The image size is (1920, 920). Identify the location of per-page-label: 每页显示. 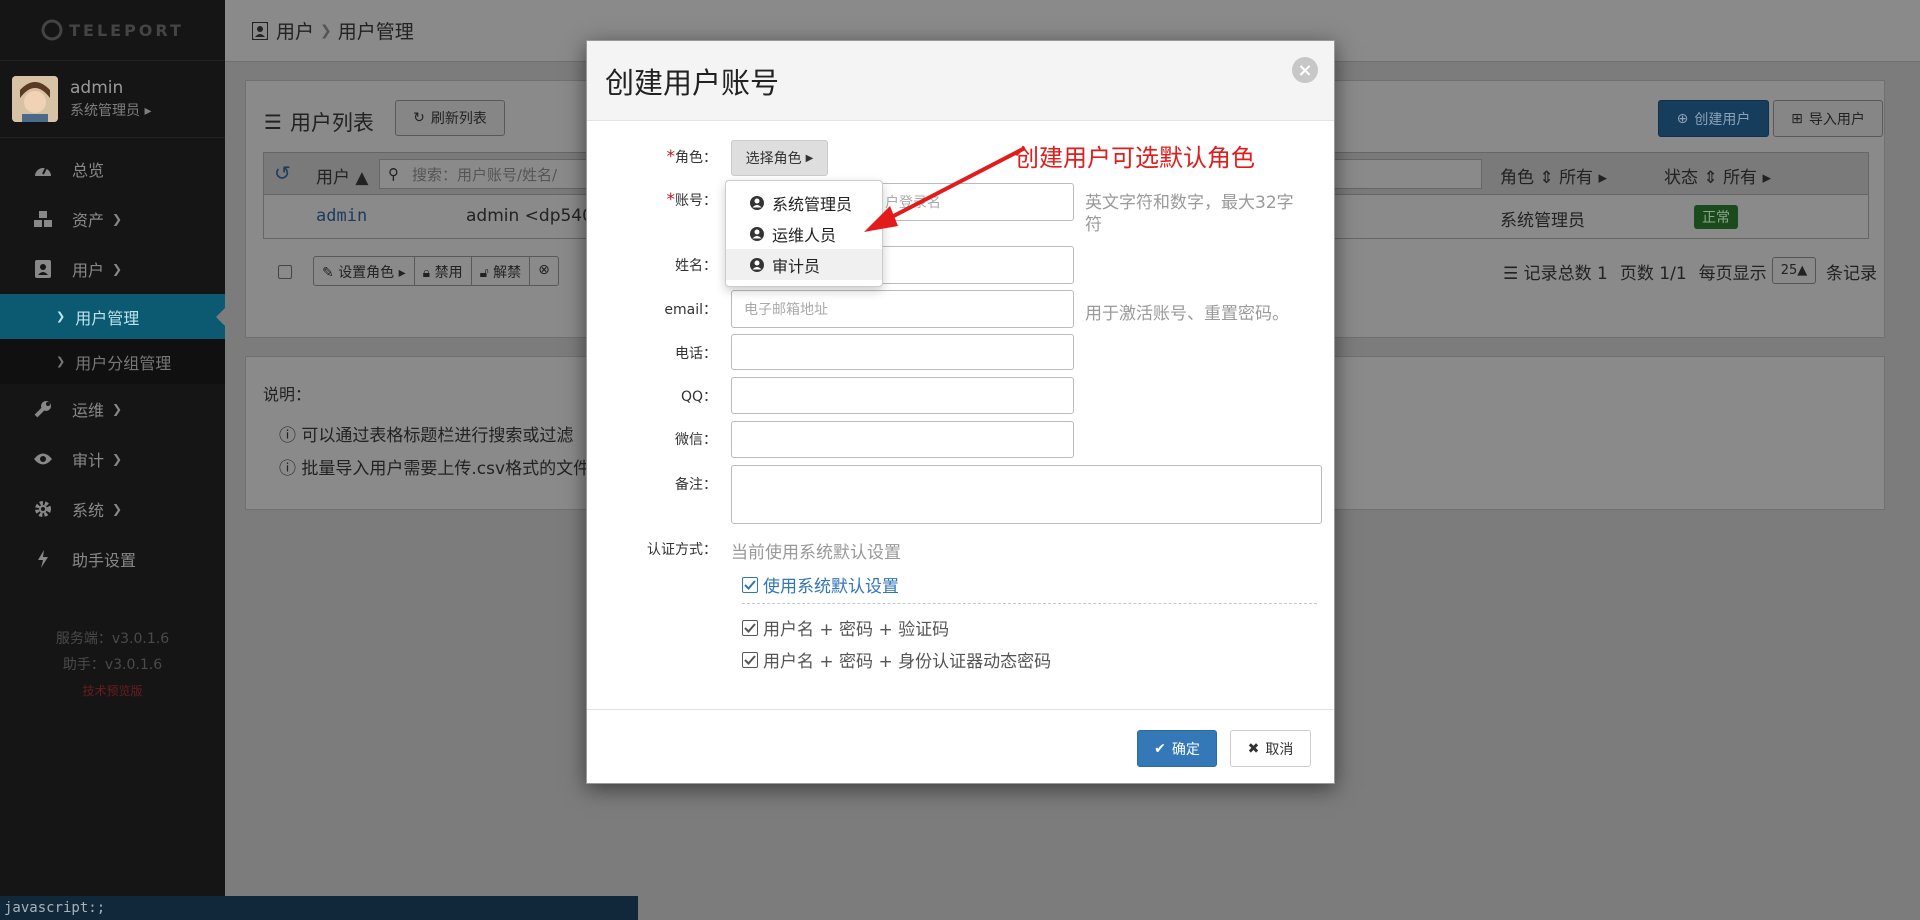
(1732, 274).